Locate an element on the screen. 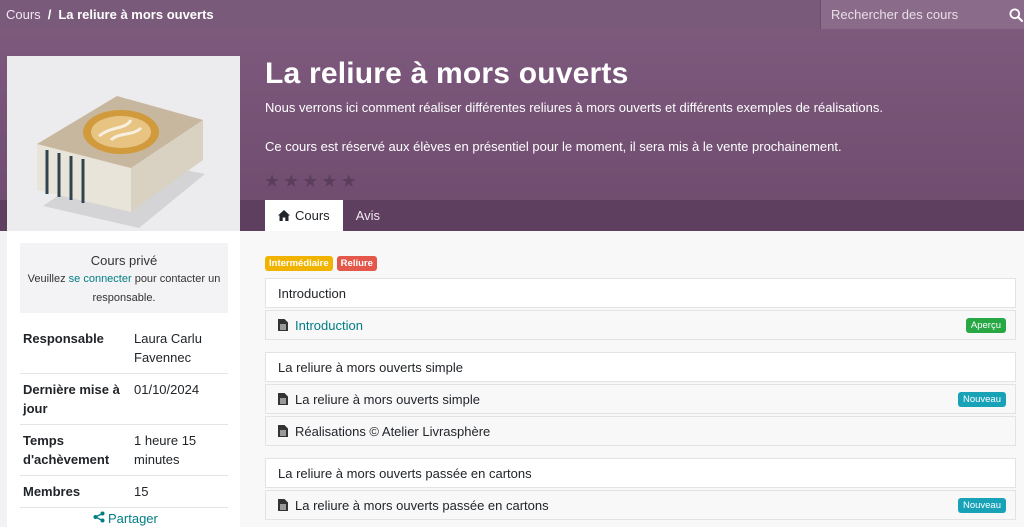 Image resolution: width=1024 pixels, height=527 pixels. course-tabs: Cours Avis is located at coordinates (329, 215).